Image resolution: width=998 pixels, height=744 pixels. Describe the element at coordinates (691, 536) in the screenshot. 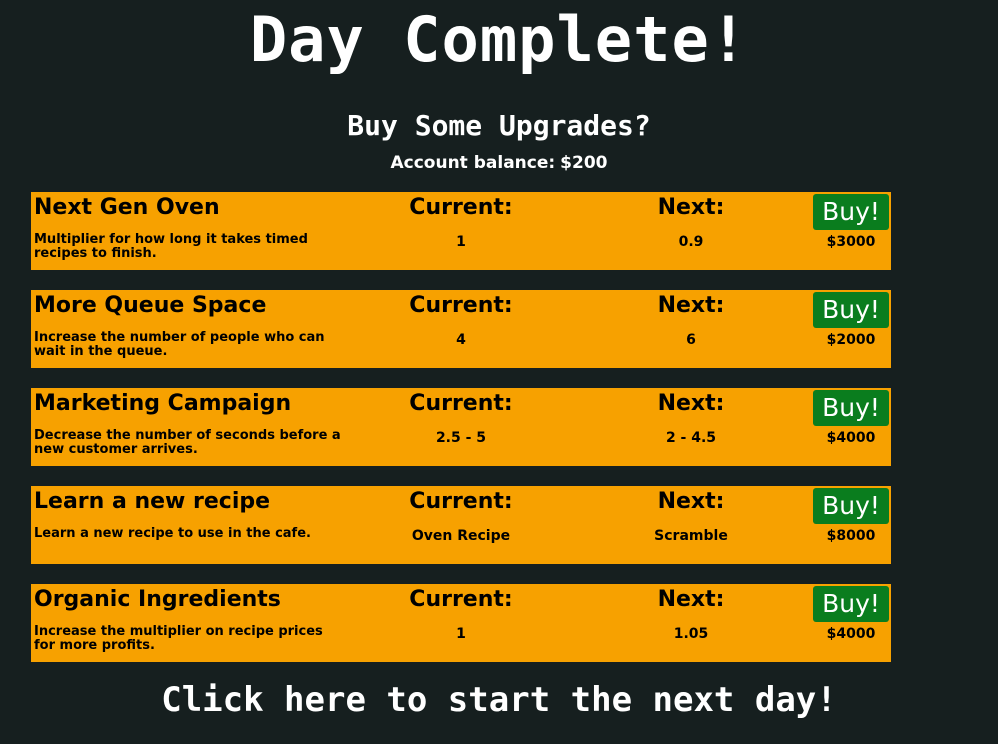

I see `next-value: Scramble` at that location.